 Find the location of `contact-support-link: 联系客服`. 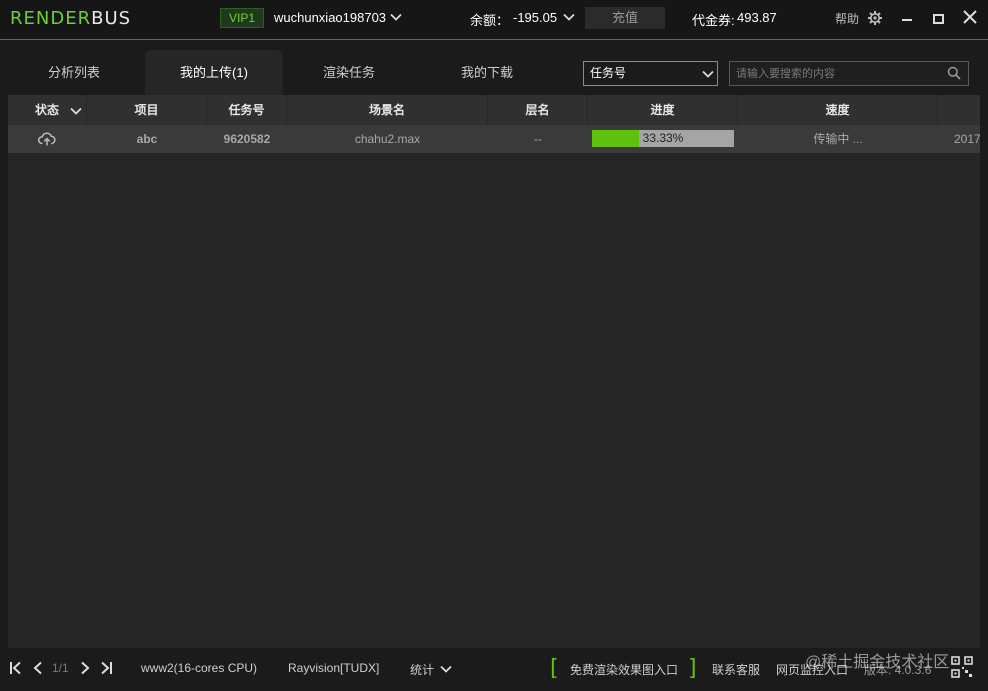

contact-support-link: 联系客服 is located at coordinates (736, 669).